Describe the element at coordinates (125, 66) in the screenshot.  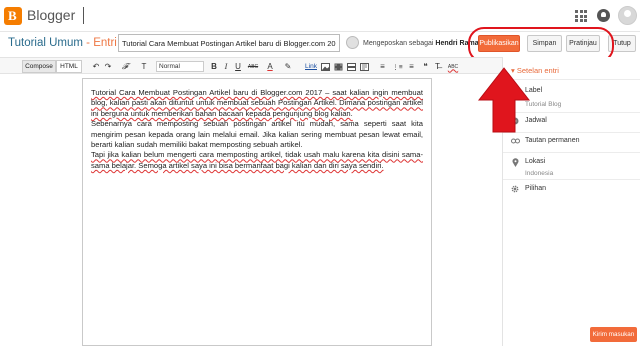
I see `font-family-icon: 𝓕` at that location.